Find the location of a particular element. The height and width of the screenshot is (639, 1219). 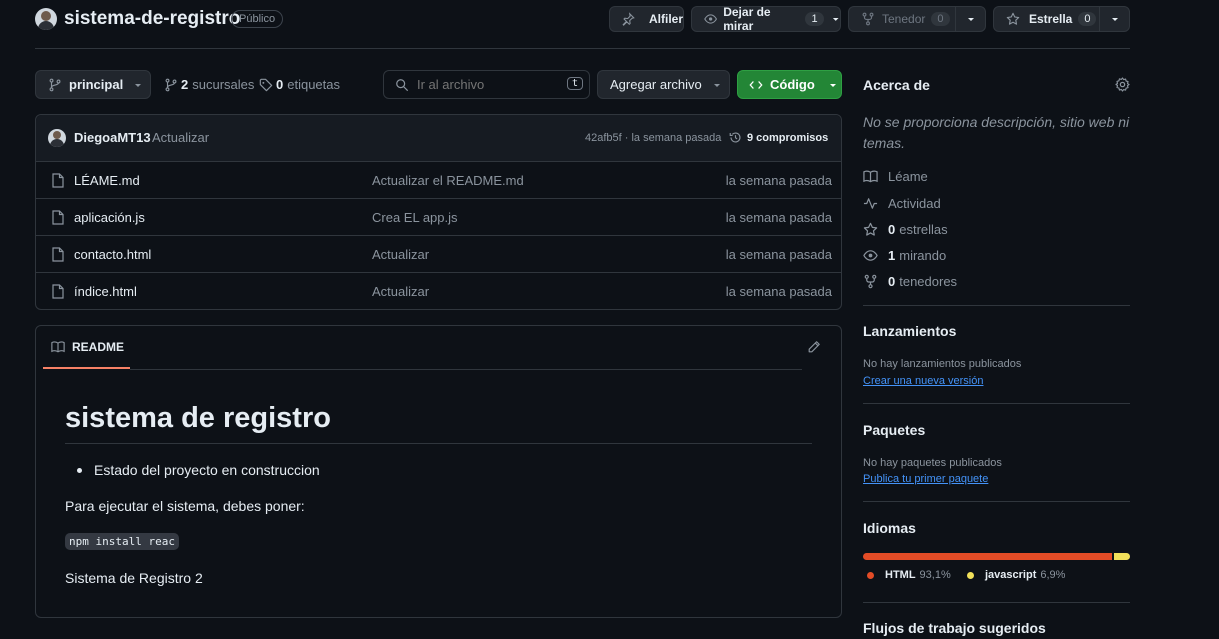

tag-icon is located at coordinates (266, 84).